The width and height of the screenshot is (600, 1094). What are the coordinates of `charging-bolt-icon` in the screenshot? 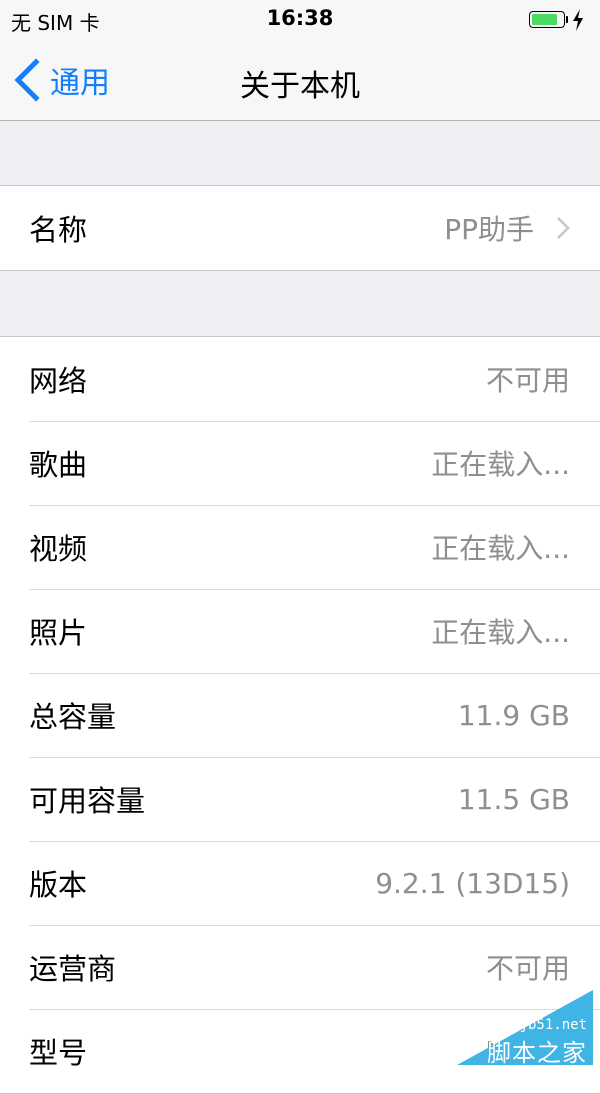 It's located at (578, 20).